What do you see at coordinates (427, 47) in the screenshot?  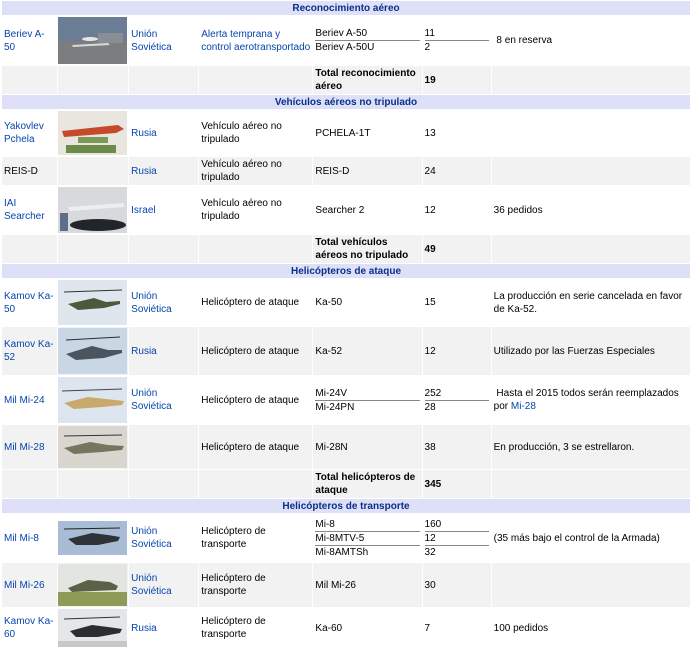 I see `qty-a50u: 2` at bounding box center [427, 47].